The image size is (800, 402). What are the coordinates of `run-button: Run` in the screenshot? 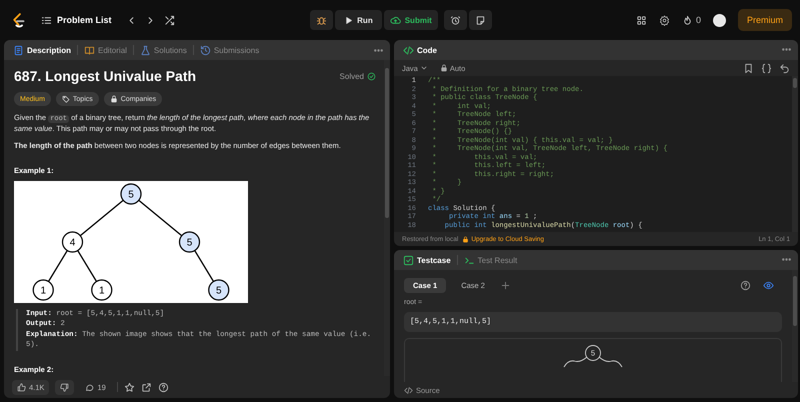 It's located at (358, 20).